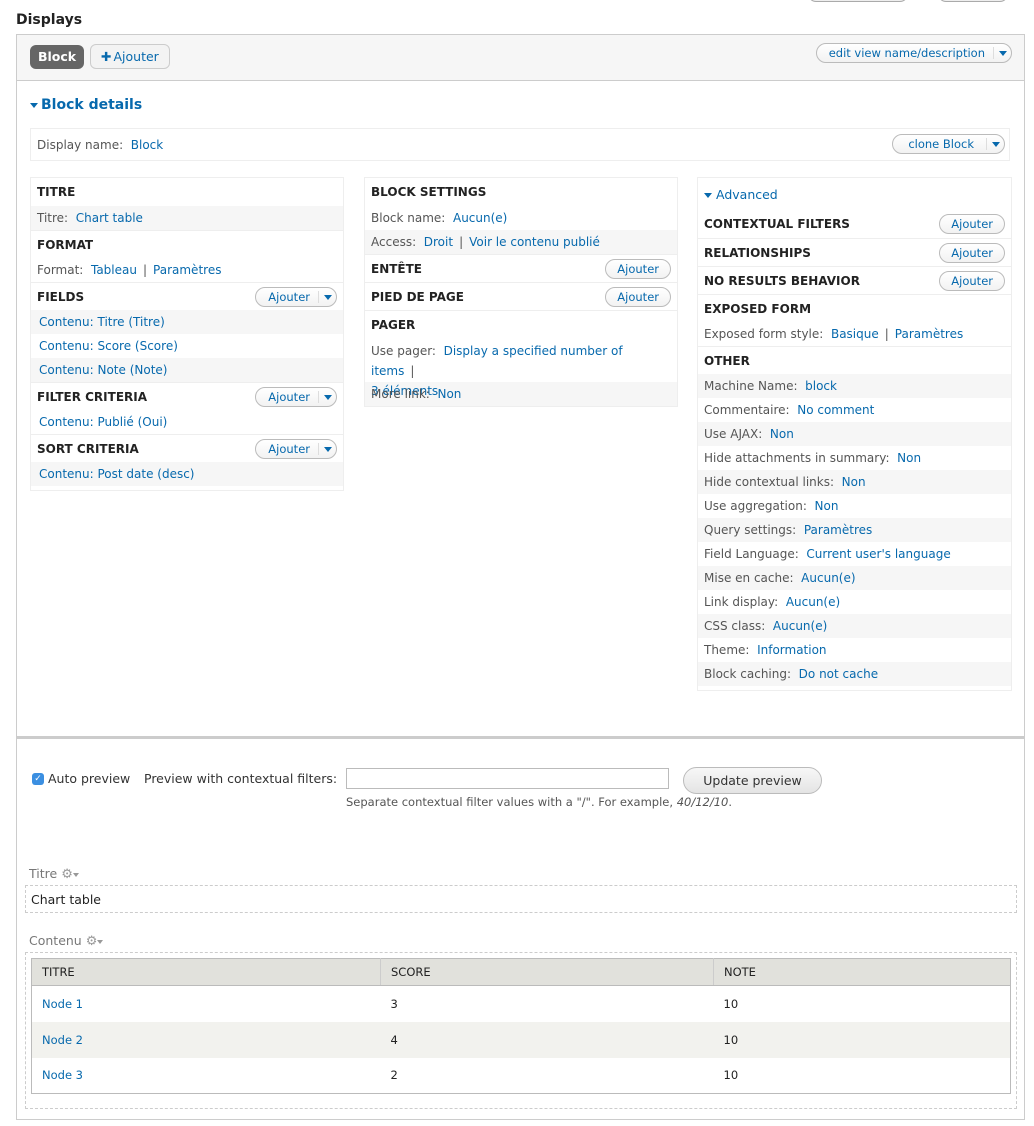 This screenshot has width=1034, height=1126. What do you see at coordinates (327, 449) in the screenshot?
I see `sort-dropdown-toggle` at bounding box center [327, 449].